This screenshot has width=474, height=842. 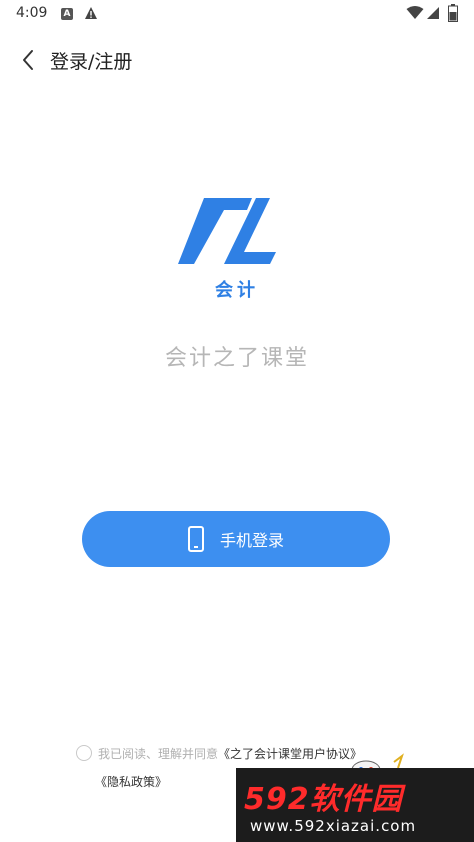 I want to click on phone-icon, so click(x=195, y=539).